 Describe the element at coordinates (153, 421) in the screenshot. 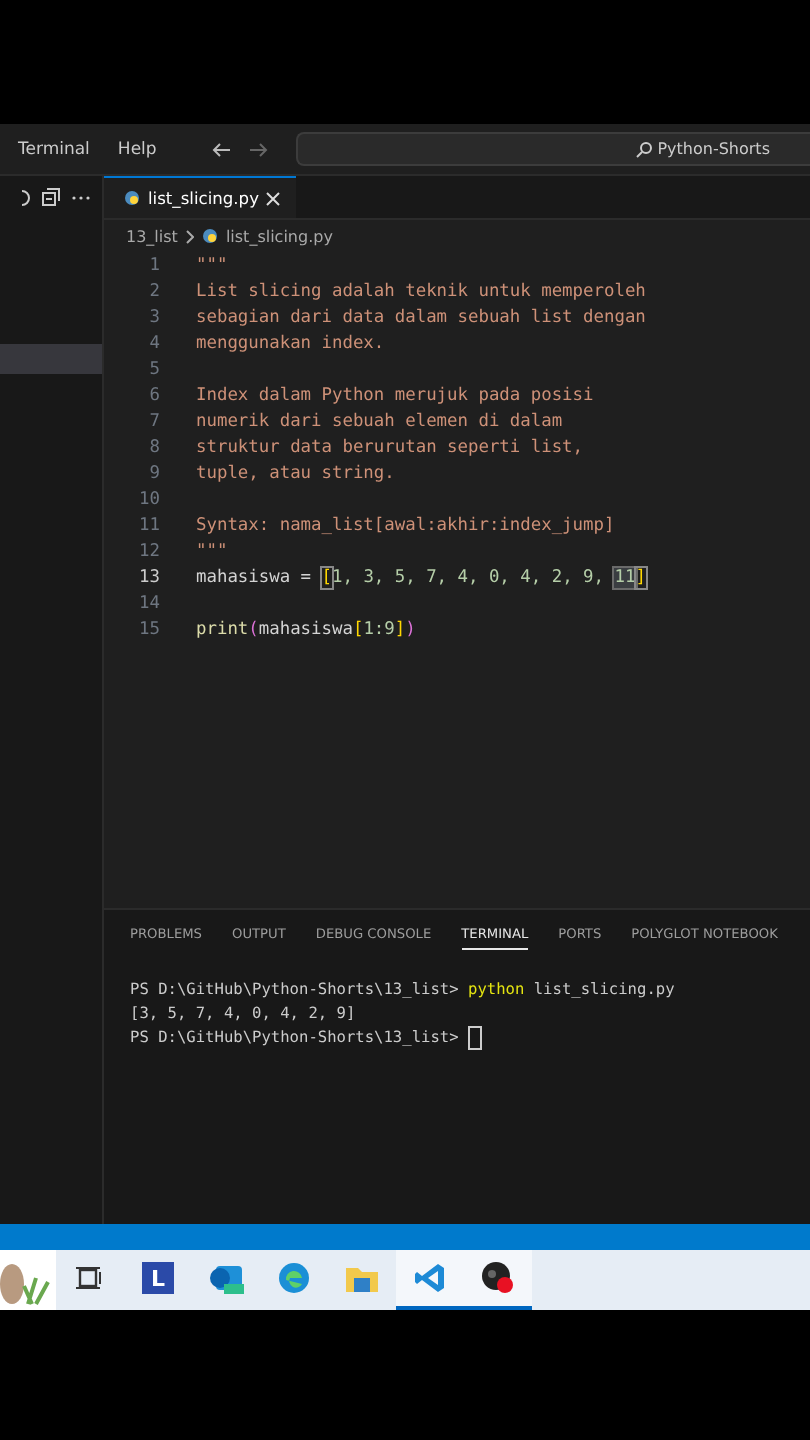

I see `line-number: 7` at that location.